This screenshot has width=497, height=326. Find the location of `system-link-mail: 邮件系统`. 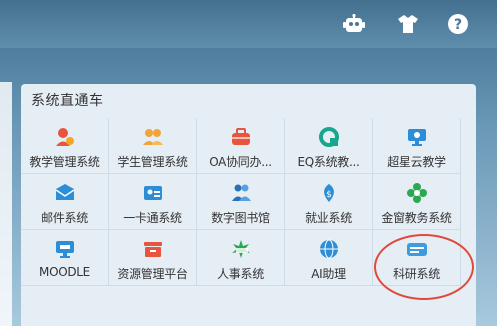

system-link-mail: 邮件系统 is located at coordinates (65, 202).